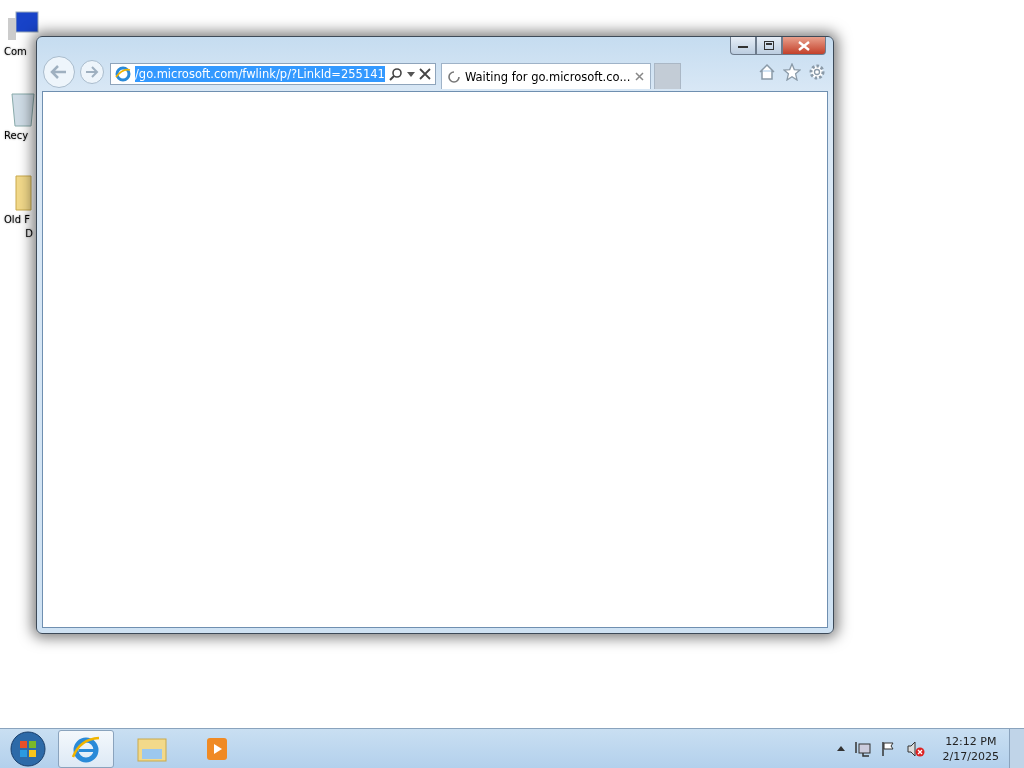  What do you see at coordinates (86, 748) in the screenshot?
I see `taskbar-button` at bounding box center [86, 748].